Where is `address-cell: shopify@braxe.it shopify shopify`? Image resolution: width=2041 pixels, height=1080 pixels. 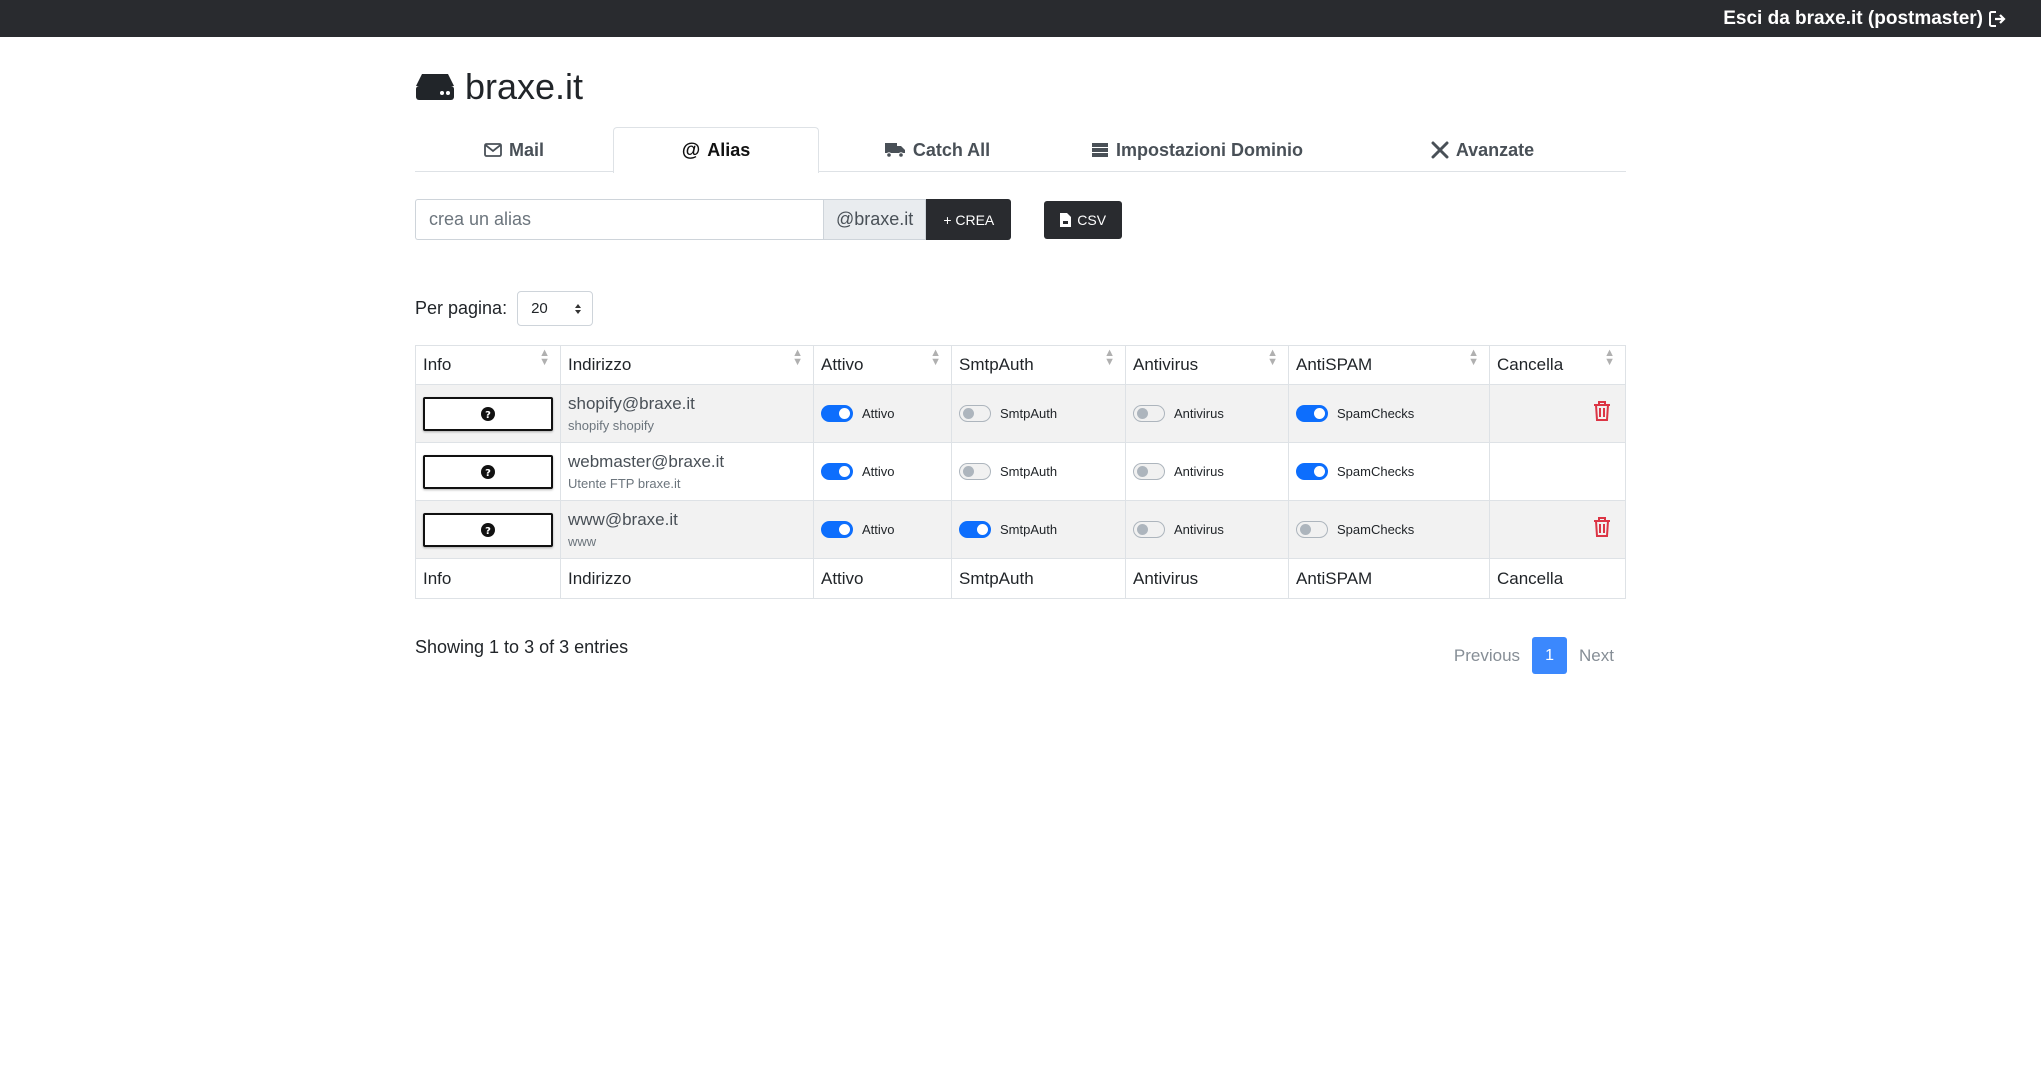
address-cell: shopify@braxe.it shopify shopify is located at coordinates (687, 413).